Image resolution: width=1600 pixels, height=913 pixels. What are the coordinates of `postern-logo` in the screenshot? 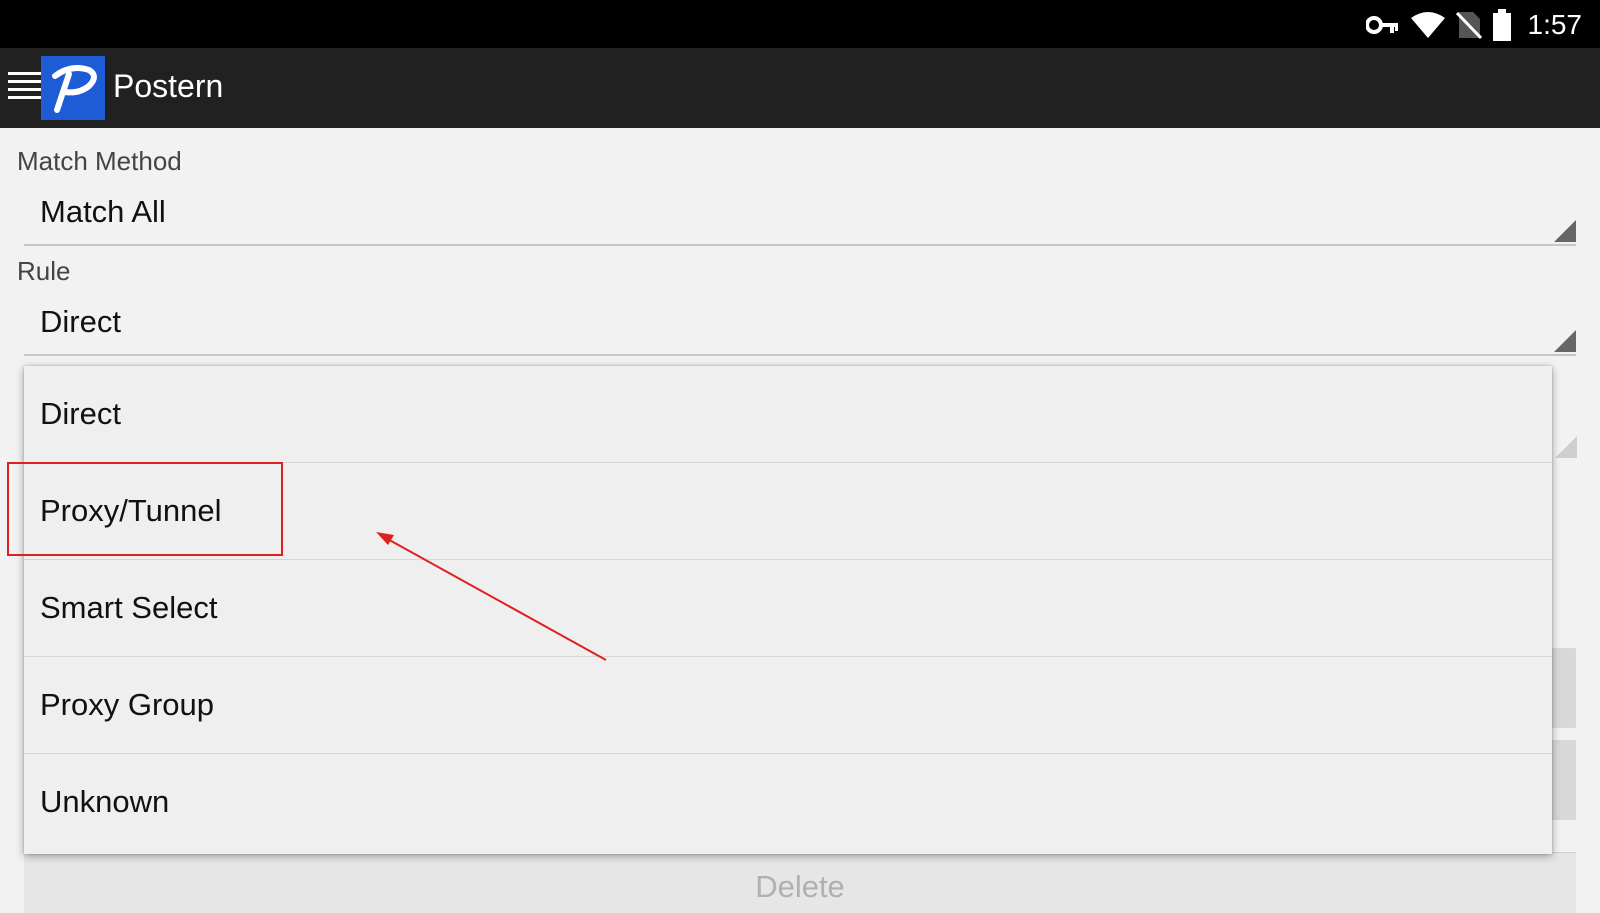 It's located at (73, 88).